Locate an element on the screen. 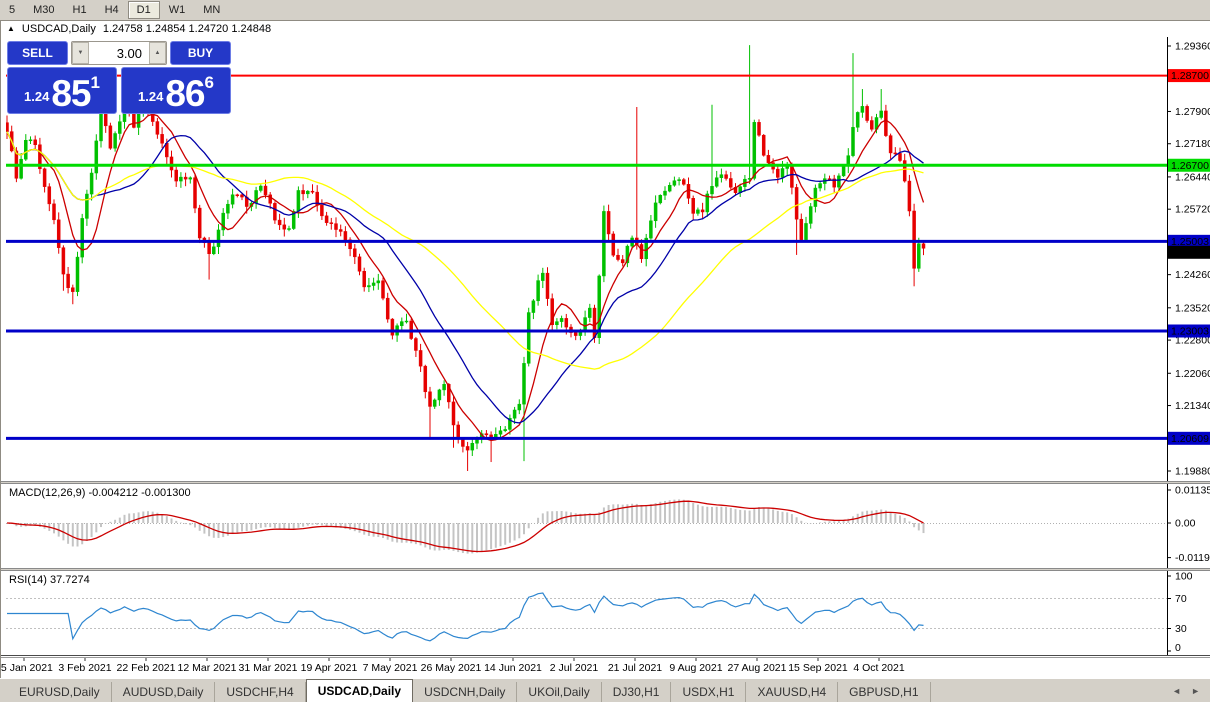 This screenshot has height=702, width=1210. svg-text: 1.25720 is located at coordinates (1192, 210).